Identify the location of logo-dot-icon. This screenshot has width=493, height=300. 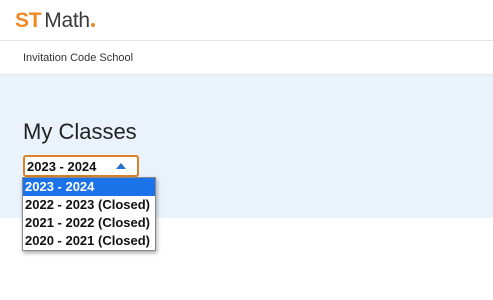
(92, 25).